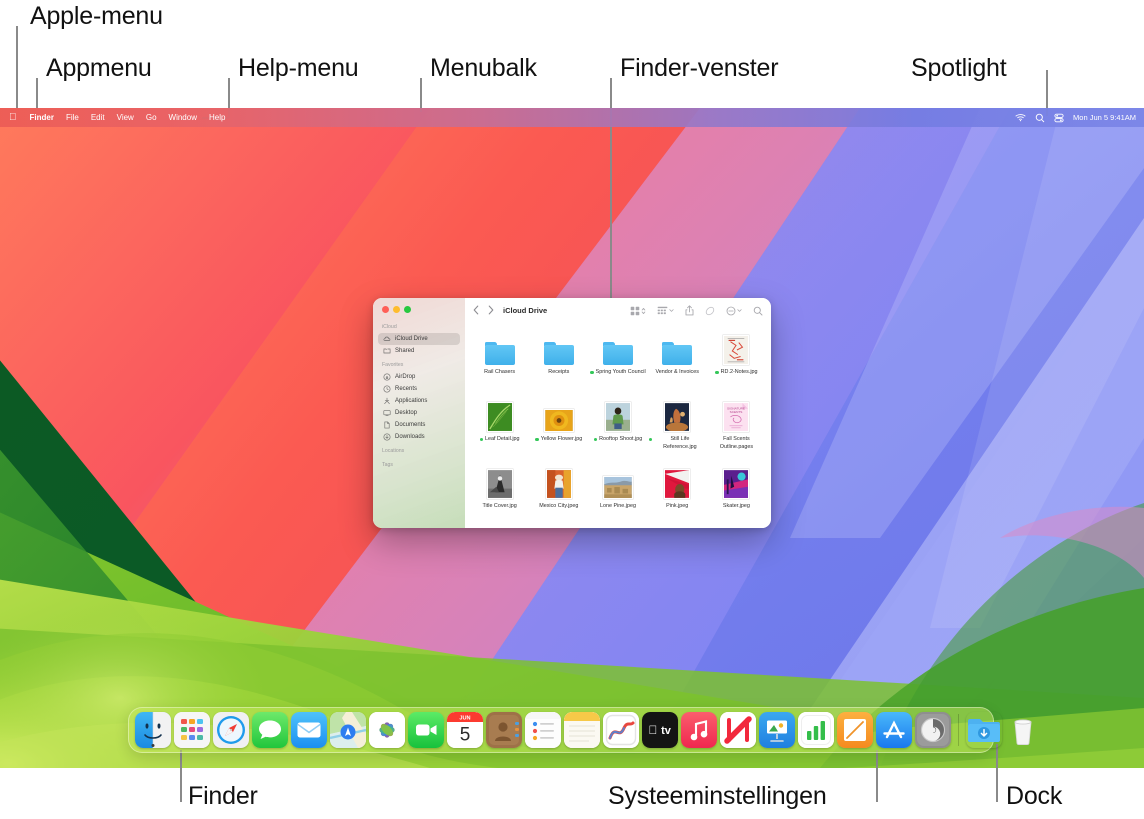 This screenshot has width=1144, height=819. Describe the element at coordinates (419, 389) in the screenshot. I see `sidebar-item-recents: Recents` at that location.